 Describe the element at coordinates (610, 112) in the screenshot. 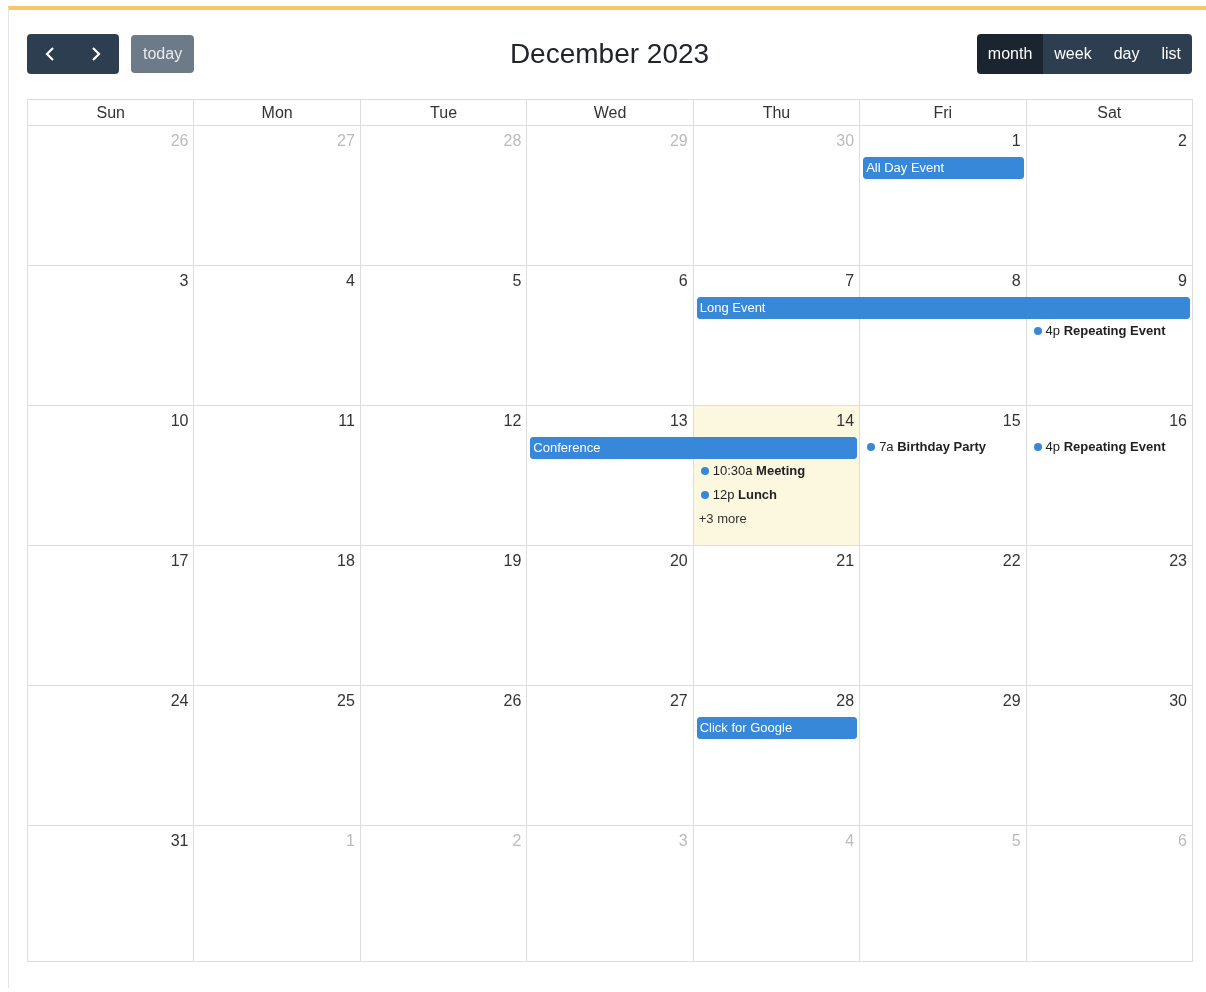

I see `weekday-header: Wed` at that location.